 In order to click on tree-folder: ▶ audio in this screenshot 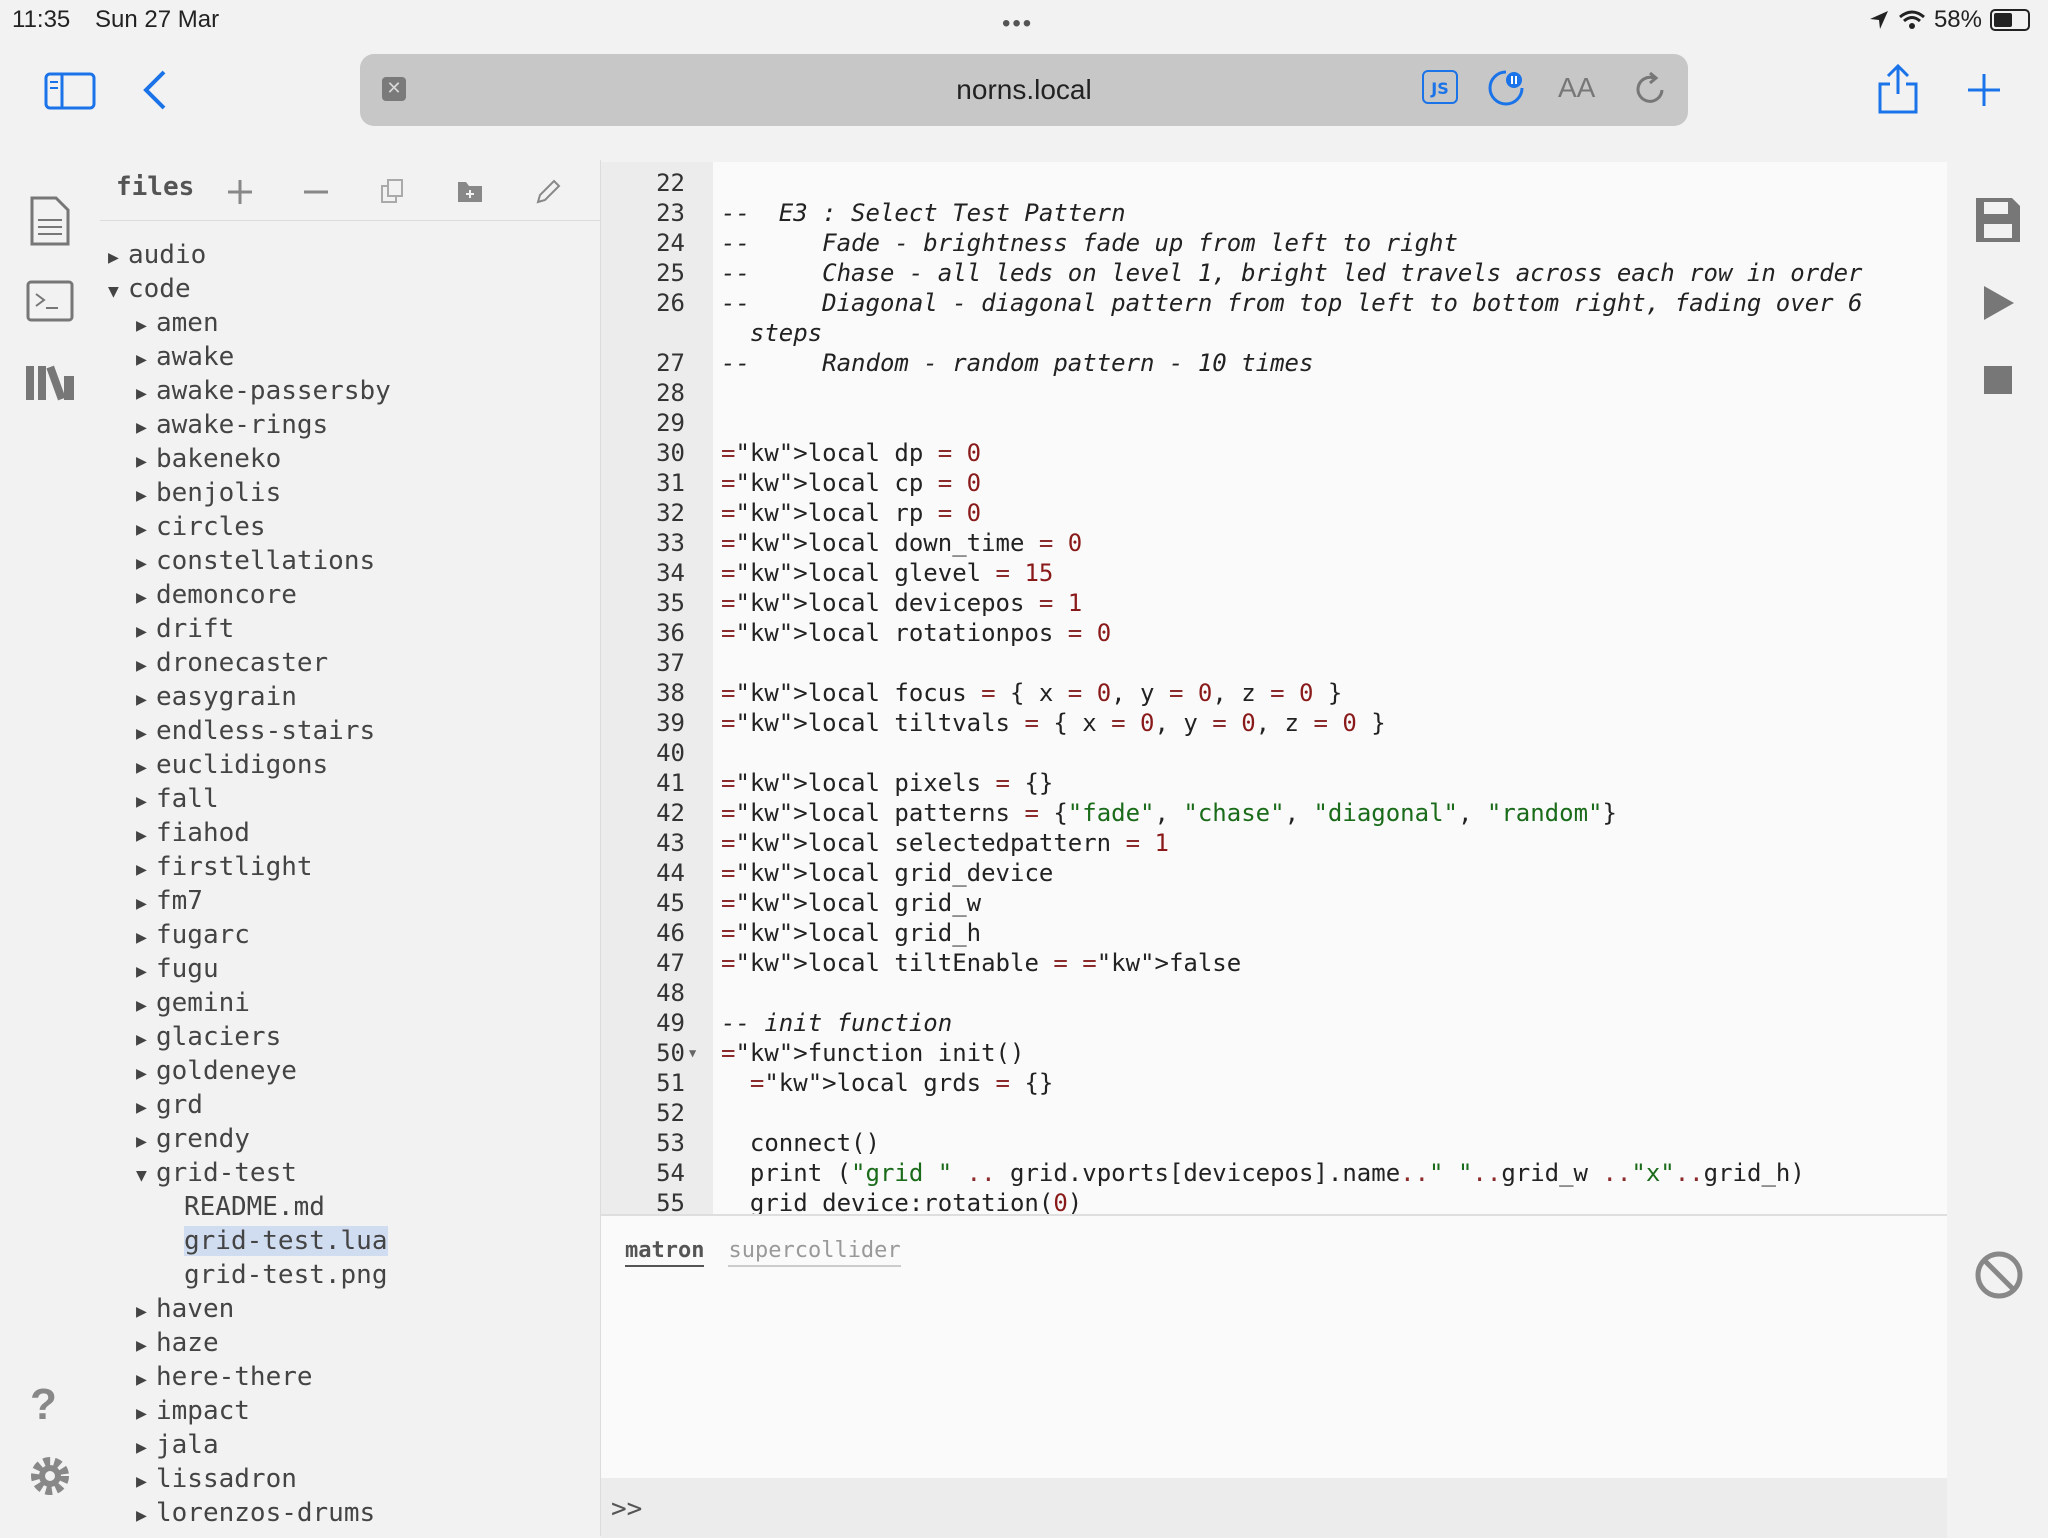, I will do `click(249, 255)`.